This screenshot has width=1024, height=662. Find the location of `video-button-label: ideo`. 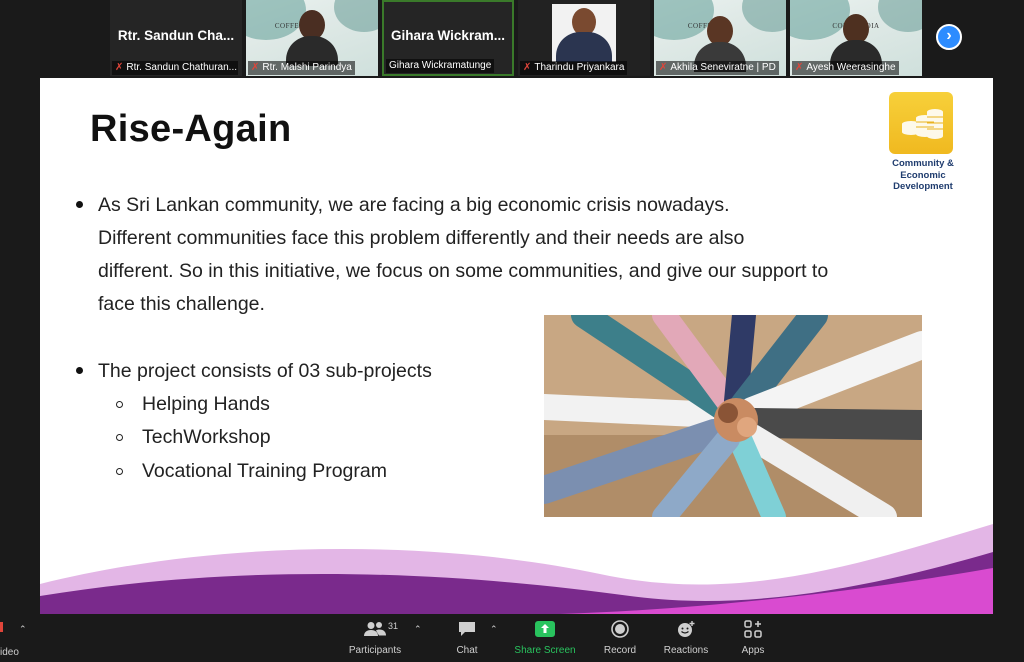

video-button-label: ideo is located at coordinates (9, 652).